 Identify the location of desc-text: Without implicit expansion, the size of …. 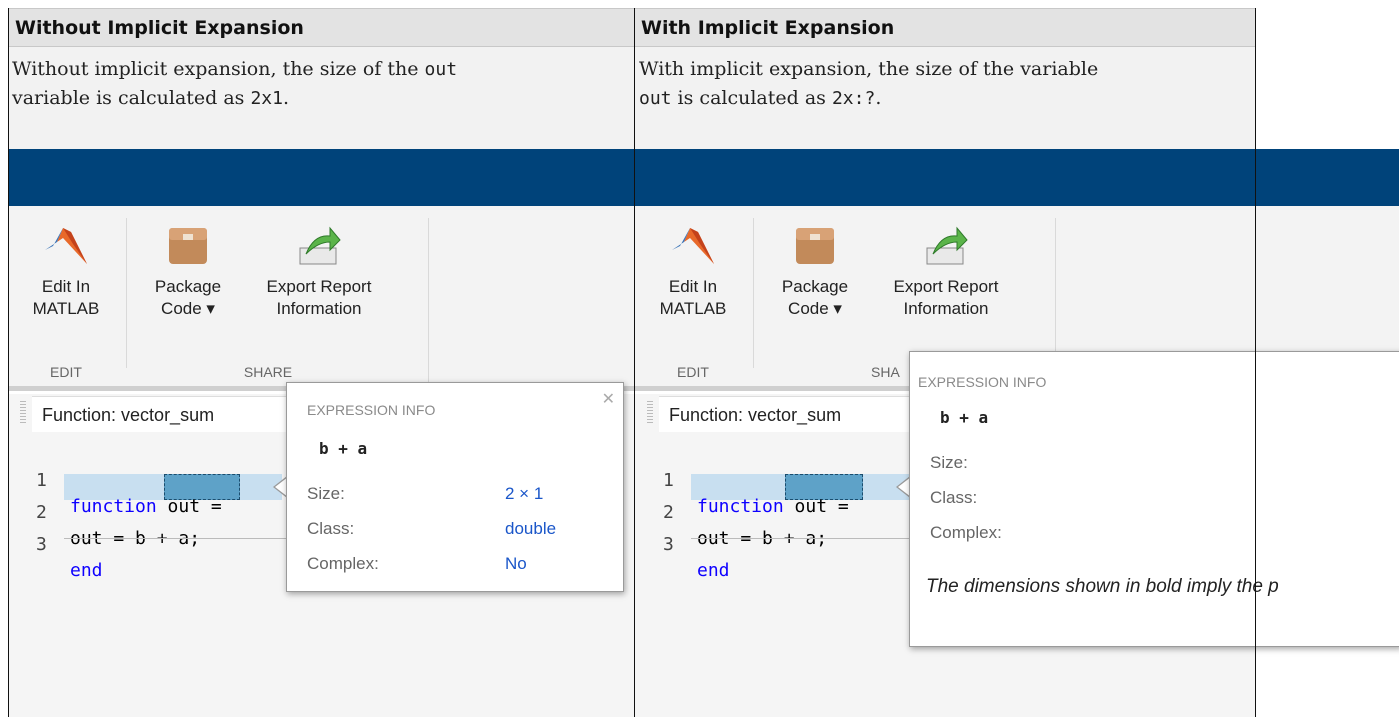
(218, 69).